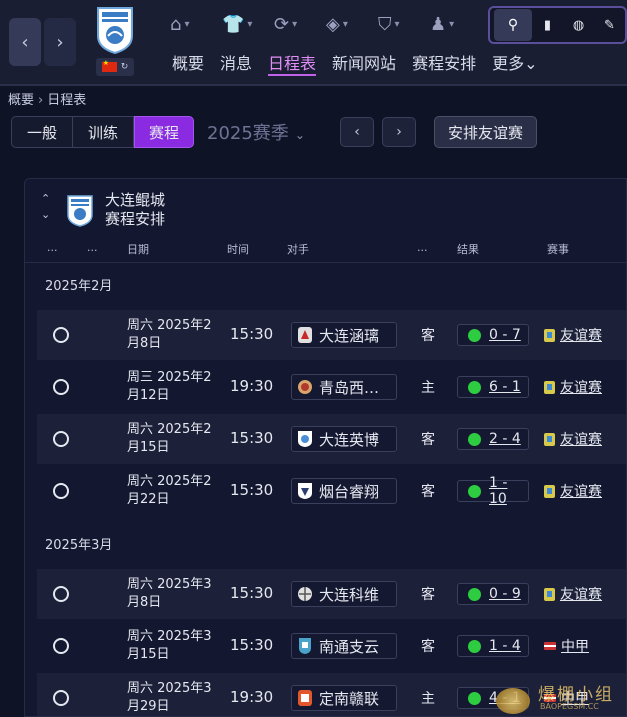 The image size is (627, 717). Describe the element at coordinates (42, 132) in the screenshot. I see `segment-general: 一般` at that location.